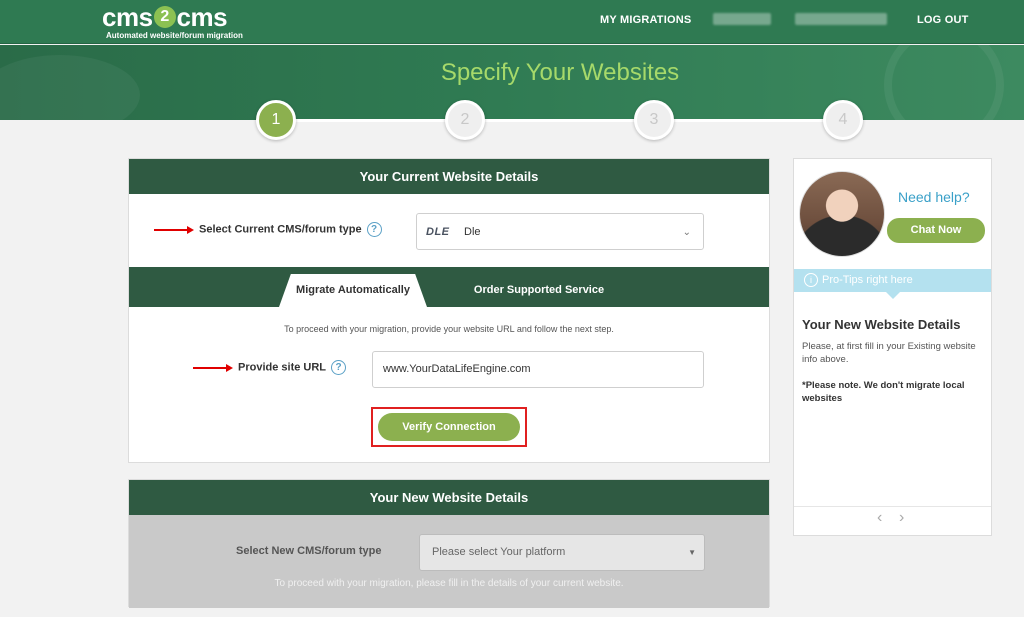 This screenshot has height=617, width=1024. Describe the element at coordinates (901, 518) in the screenshot. I see `chevron-right-icon: ›` at that location.